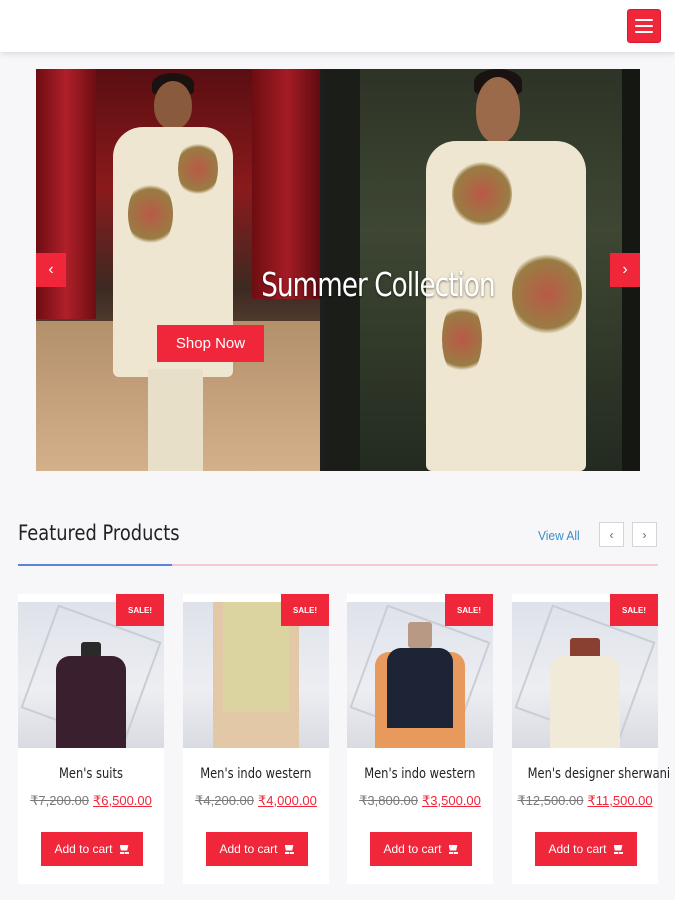 The width and height of the screenshot is (675, 900). I want to click on slider-next-button: ›, so click(625, 270).